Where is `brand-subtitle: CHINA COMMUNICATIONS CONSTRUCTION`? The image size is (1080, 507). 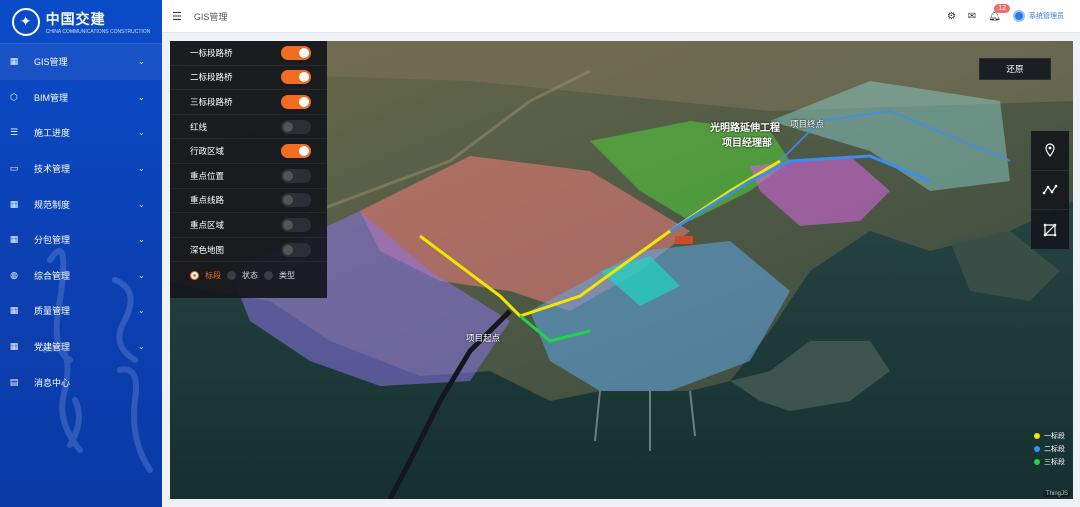 brand-subtitle: CHINA COMMUNICATIONS CONSTRUCTION is located at coordinates (98, 31).